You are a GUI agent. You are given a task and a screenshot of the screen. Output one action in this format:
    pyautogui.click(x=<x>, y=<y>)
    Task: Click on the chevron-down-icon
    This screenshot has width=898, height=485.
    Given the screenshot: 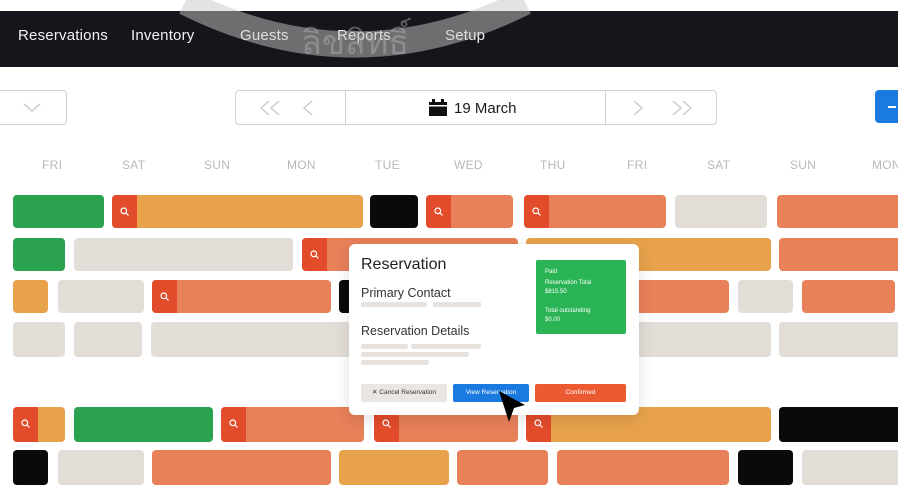 What is the action you would take?
    pyautogui.click(x=32, y=107)
    